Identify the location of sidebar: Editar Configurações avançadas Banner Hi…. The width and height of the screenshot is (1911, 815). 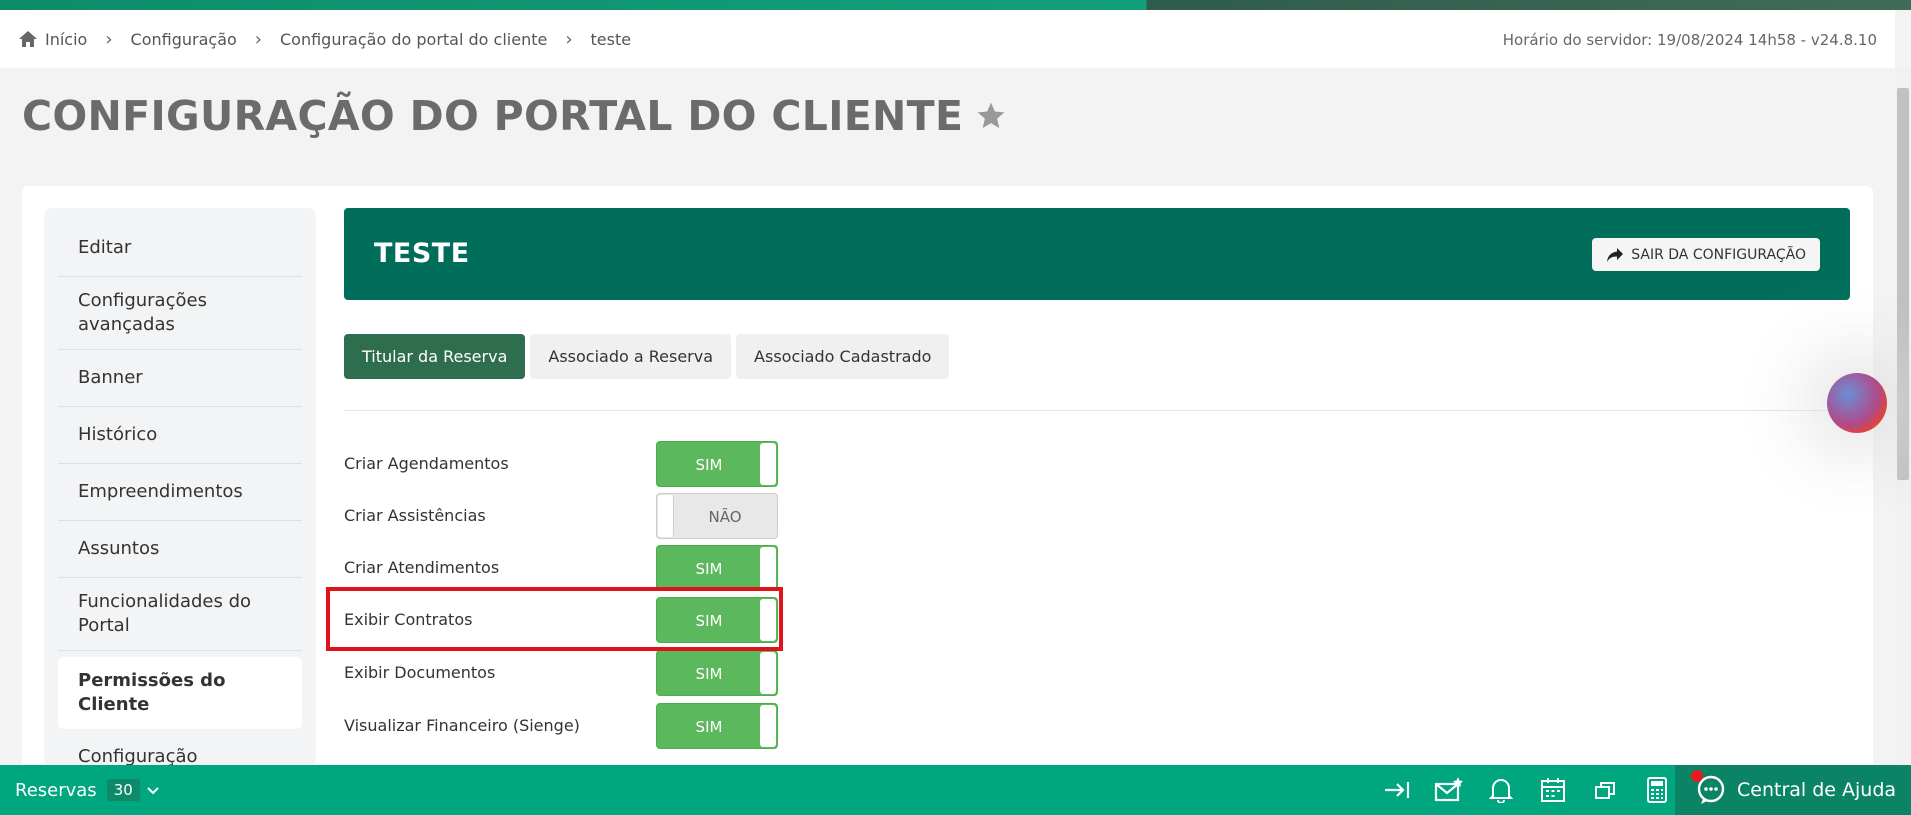
(180, 488).